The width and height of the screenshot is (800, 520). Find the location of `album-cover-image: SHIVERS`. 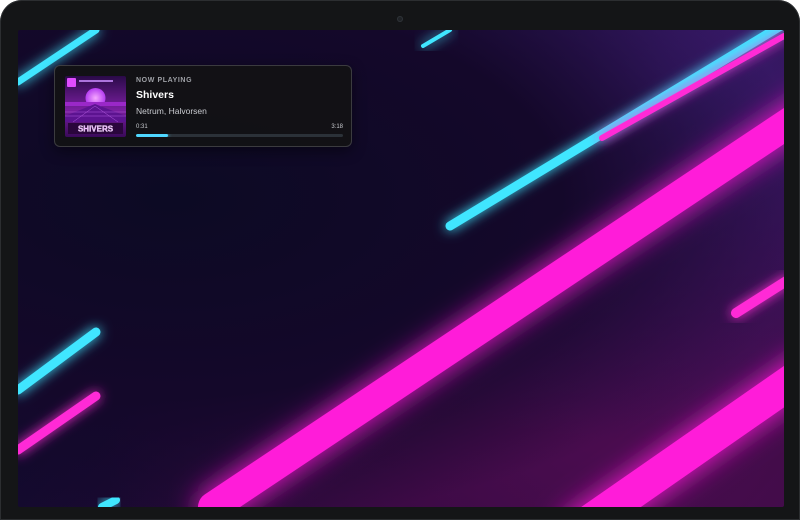

album-cover-image: SHIVERS is located at coordinates (95, 106).